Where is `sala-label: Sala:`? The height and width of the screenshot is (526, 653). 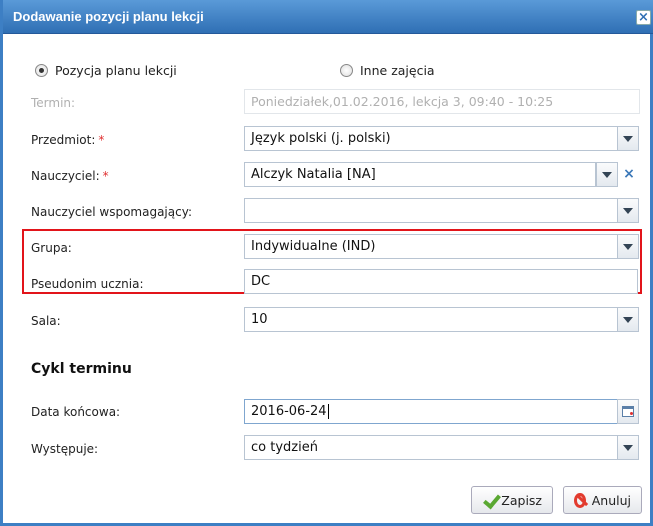
sala-label: Sala: is located at coordinates (46, 321).